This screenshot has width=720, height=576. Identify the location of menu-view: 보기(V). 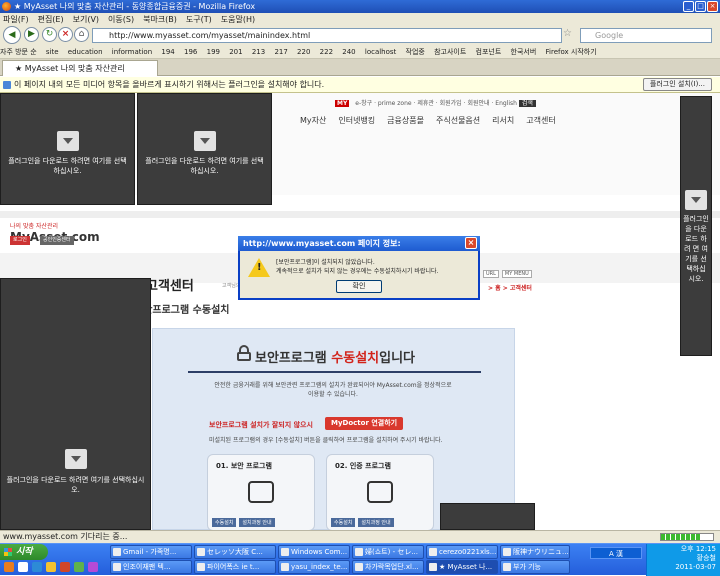
(86, 19).